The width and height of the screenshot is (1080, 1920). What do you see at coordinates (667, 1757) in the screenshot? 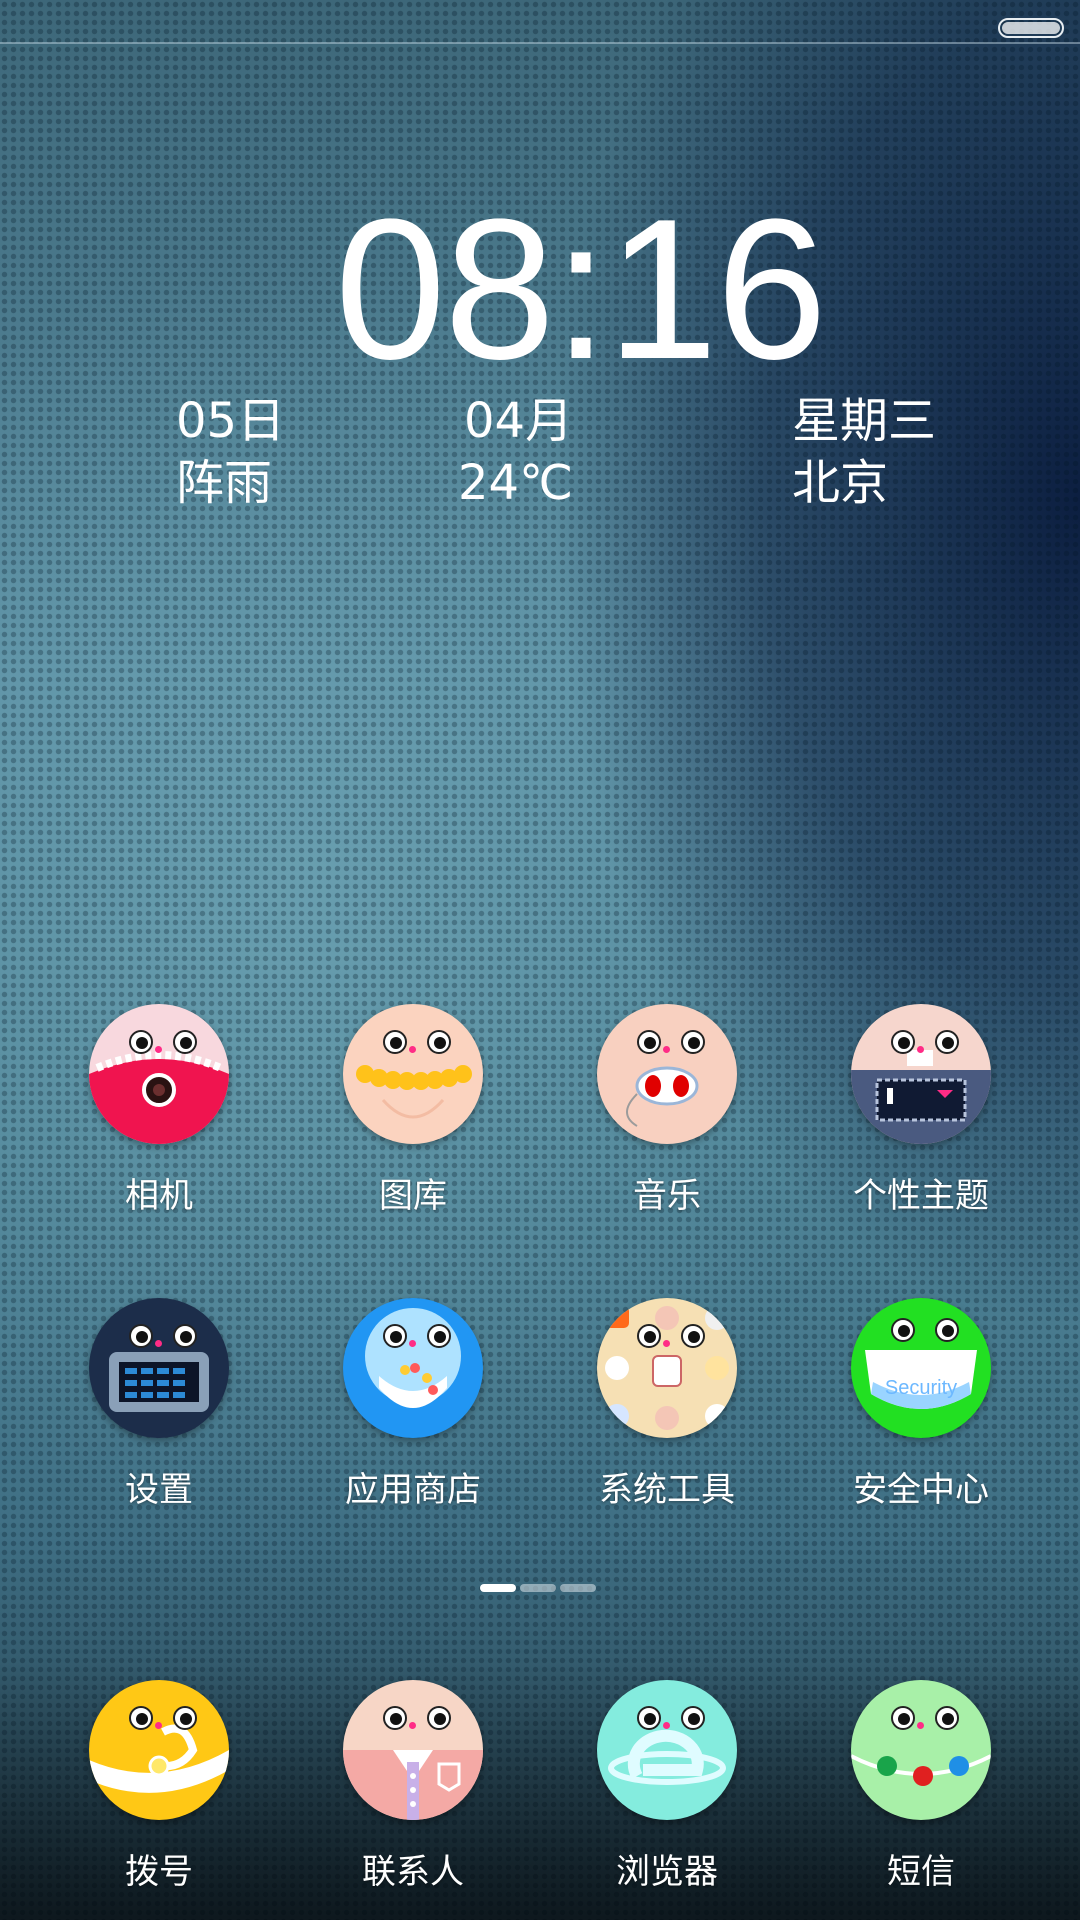
I see `browser-face` at bounding box center [667, 1757].